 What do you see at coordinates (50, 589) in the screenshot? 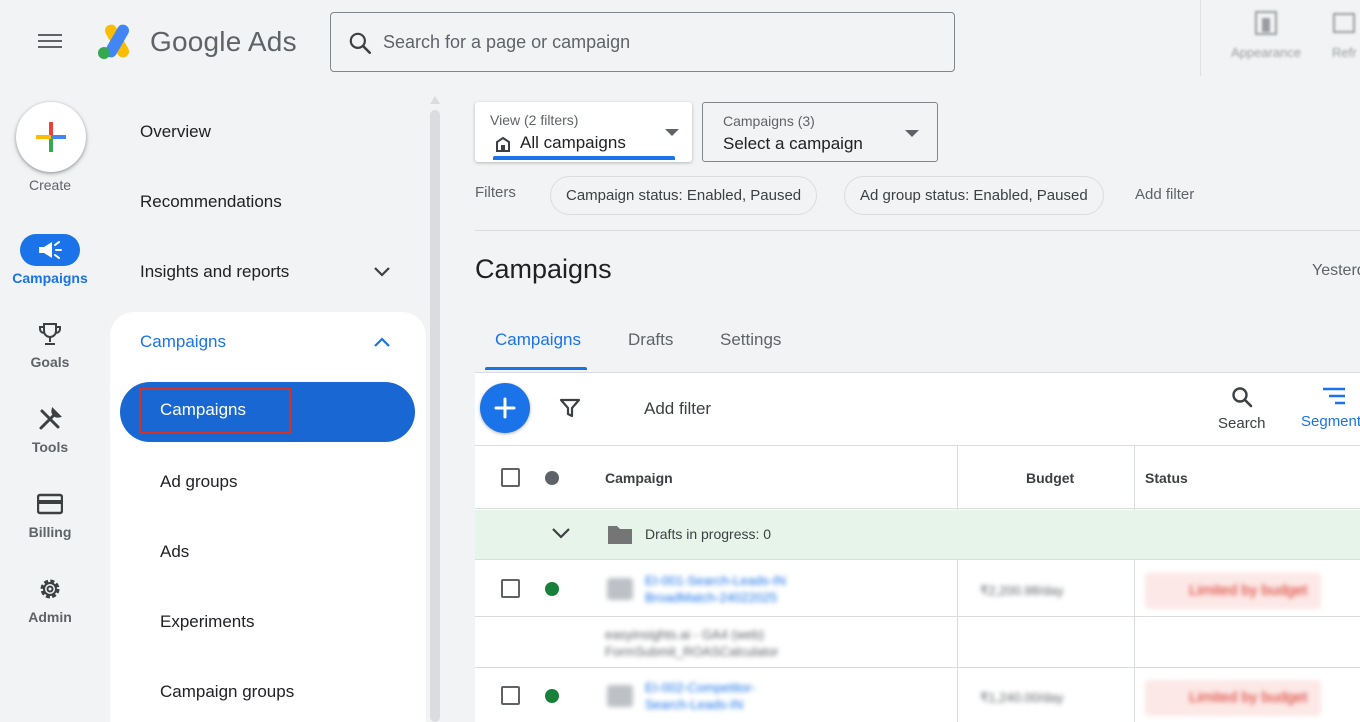
I see `gear-icon` at bounding box center [50, 589].